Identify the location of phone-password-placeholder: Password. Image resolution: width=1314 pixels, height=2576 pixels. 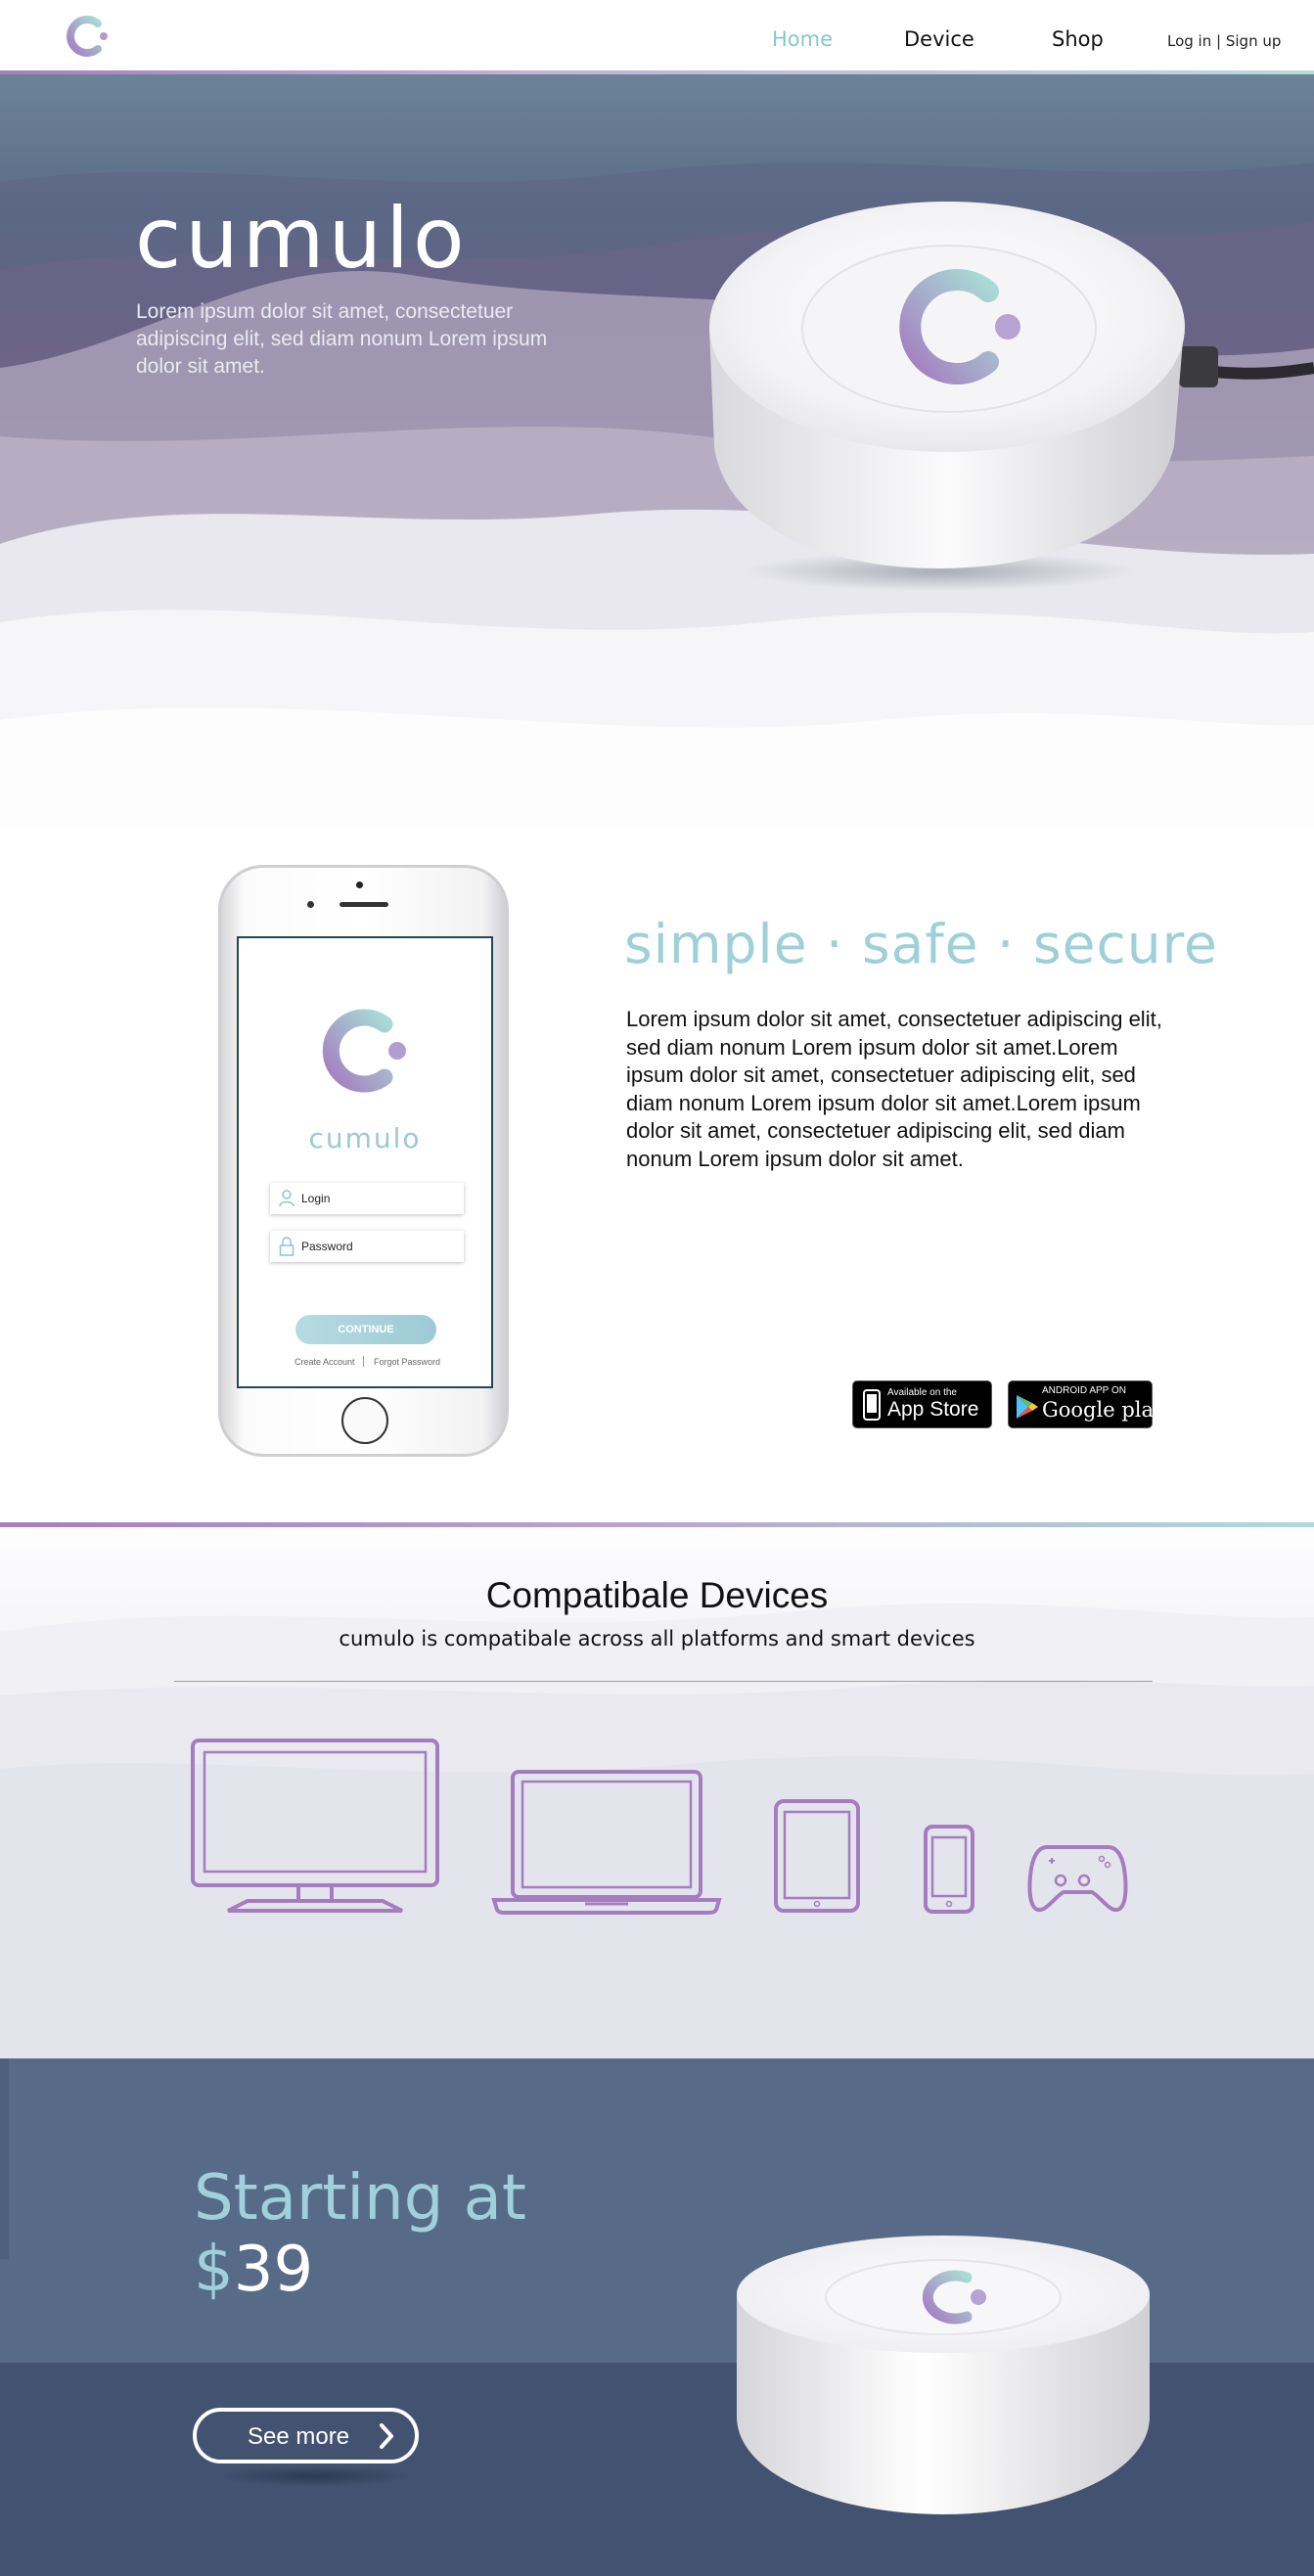
(327, 1246).